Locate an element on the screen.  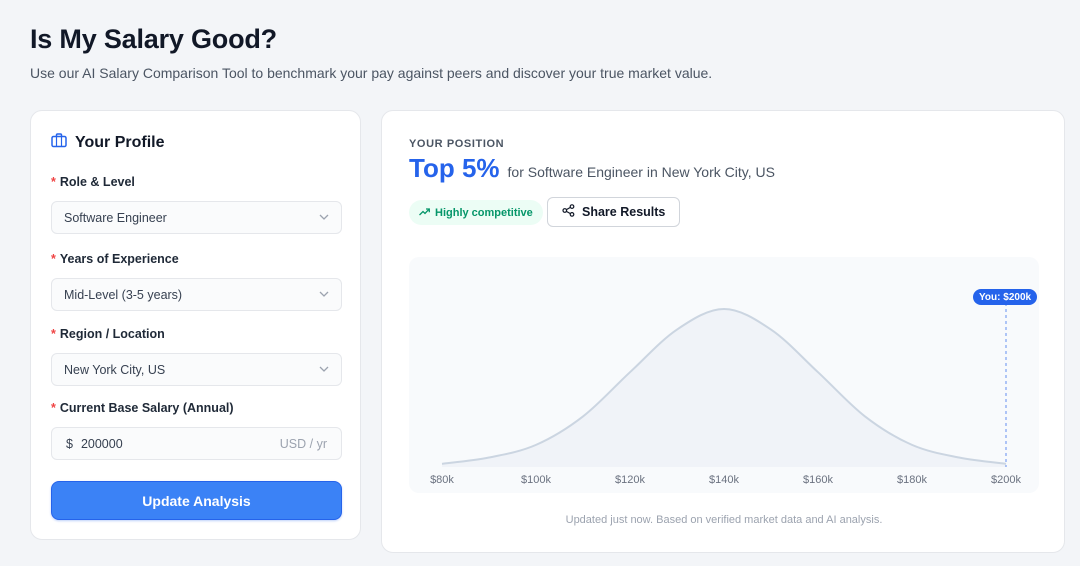
salary-label: * Current Base Salary (Annual) is located at coordinates (142, 408).